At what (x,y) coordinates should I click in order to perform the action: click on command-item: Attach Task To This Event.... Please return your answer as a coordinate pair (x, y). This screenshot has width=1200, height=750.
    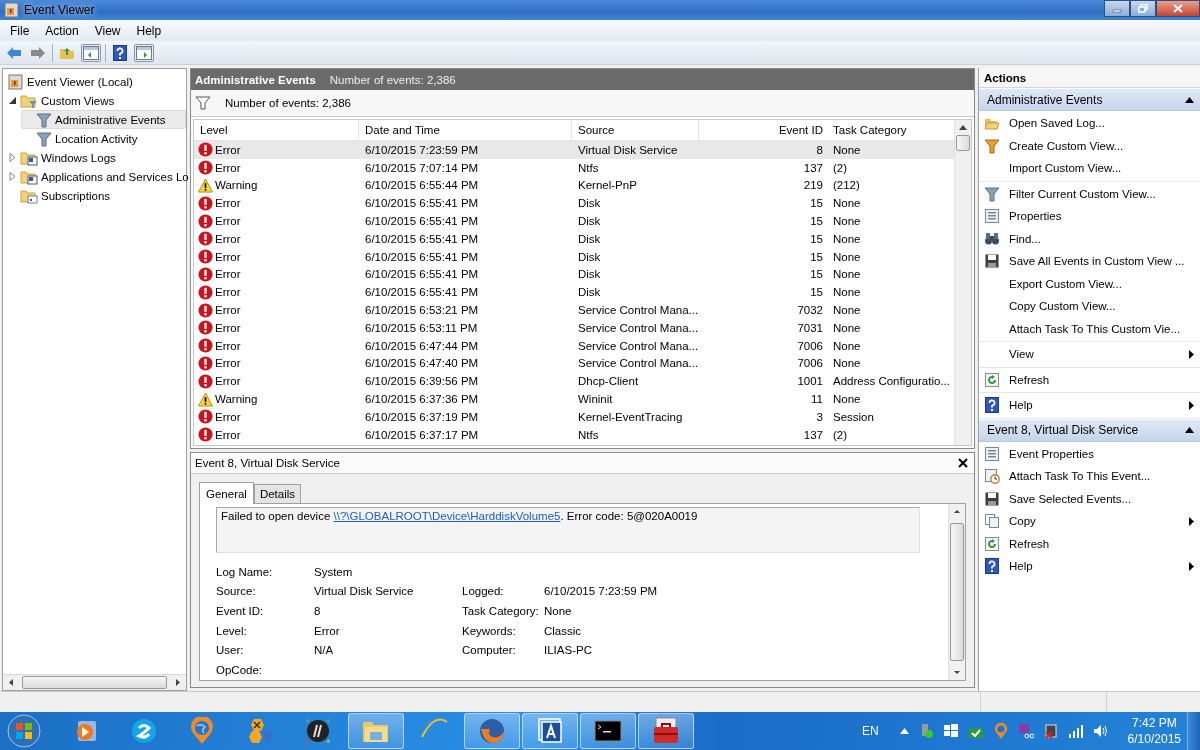
    Looking at the image, I should click on (1089, 476).